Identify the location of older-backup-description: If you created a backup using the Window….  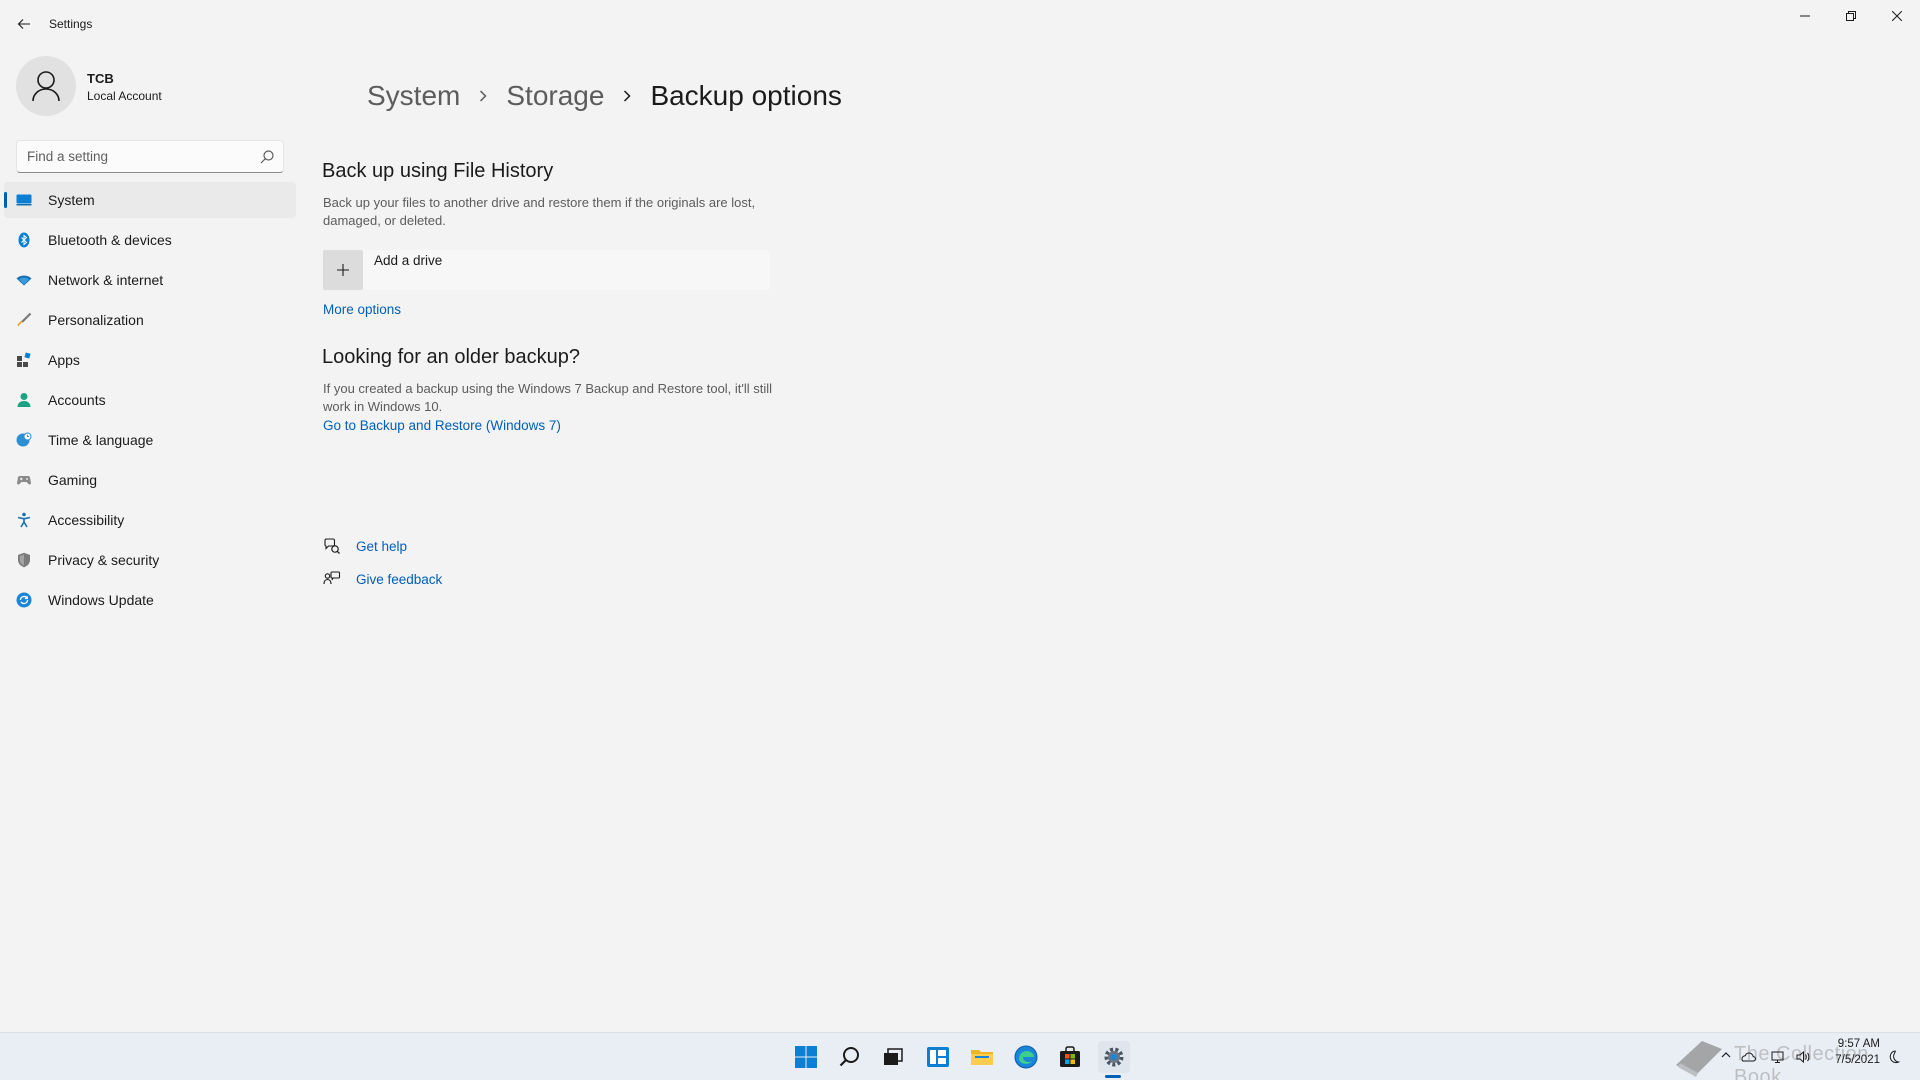
(548, 397).